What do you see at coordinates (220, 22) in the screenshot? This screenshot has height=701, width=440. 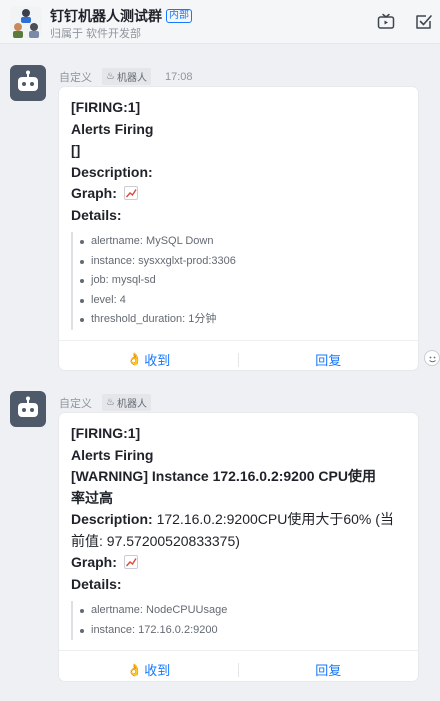 I see `chat-header: 钉钉机器人测试群 内部 归属于 软件开发部` at bounding box center [220, 22].